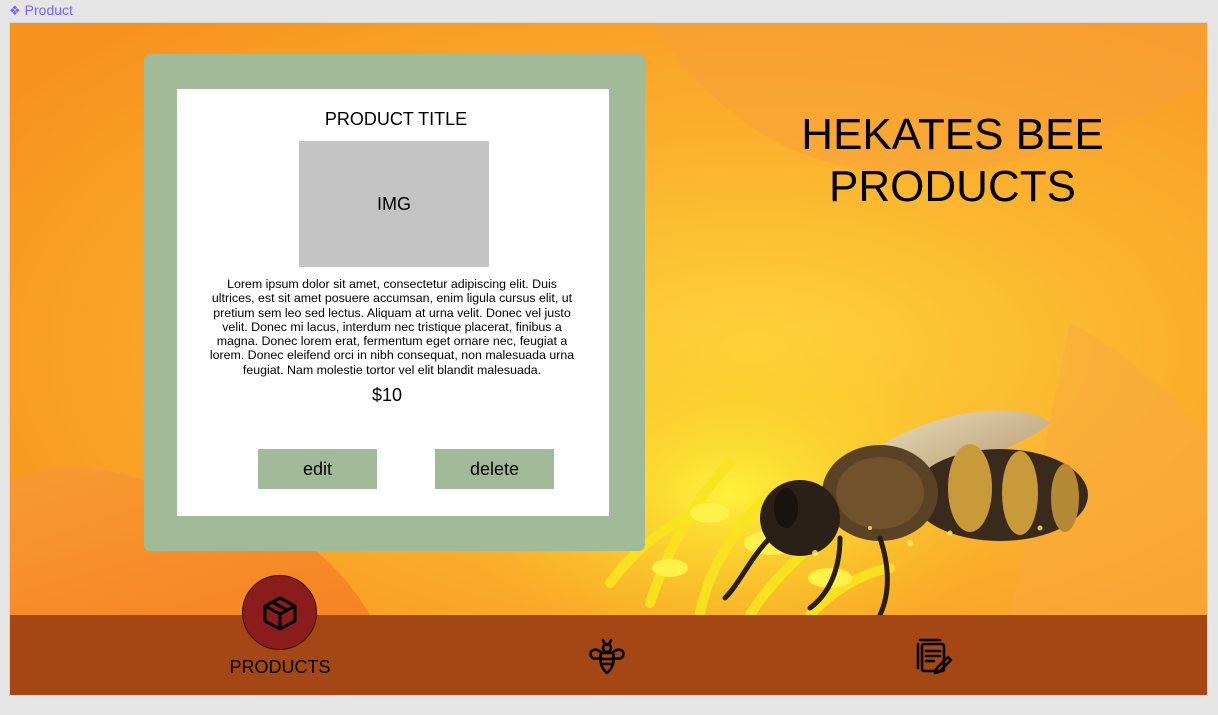 The height and width of the screenshot is (715, 1218). I want to click on image-placeholder-label: IMG, so click(394, 203).